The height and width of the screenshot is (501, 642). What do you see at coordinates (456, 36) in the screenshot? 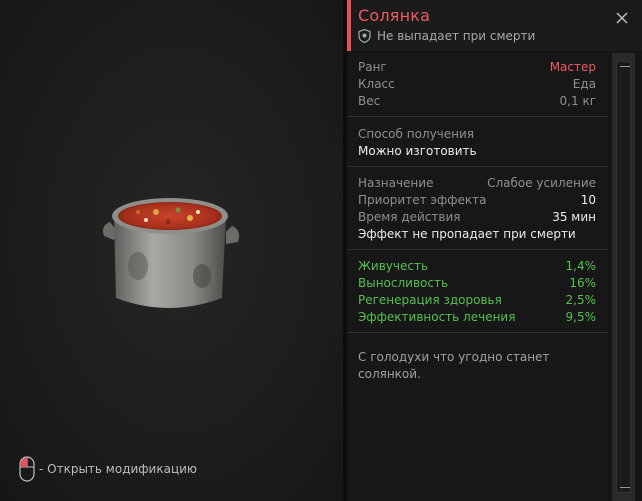
I see `subtitle-text: Не выпадает при смерти` at bounding box center [456, 36].